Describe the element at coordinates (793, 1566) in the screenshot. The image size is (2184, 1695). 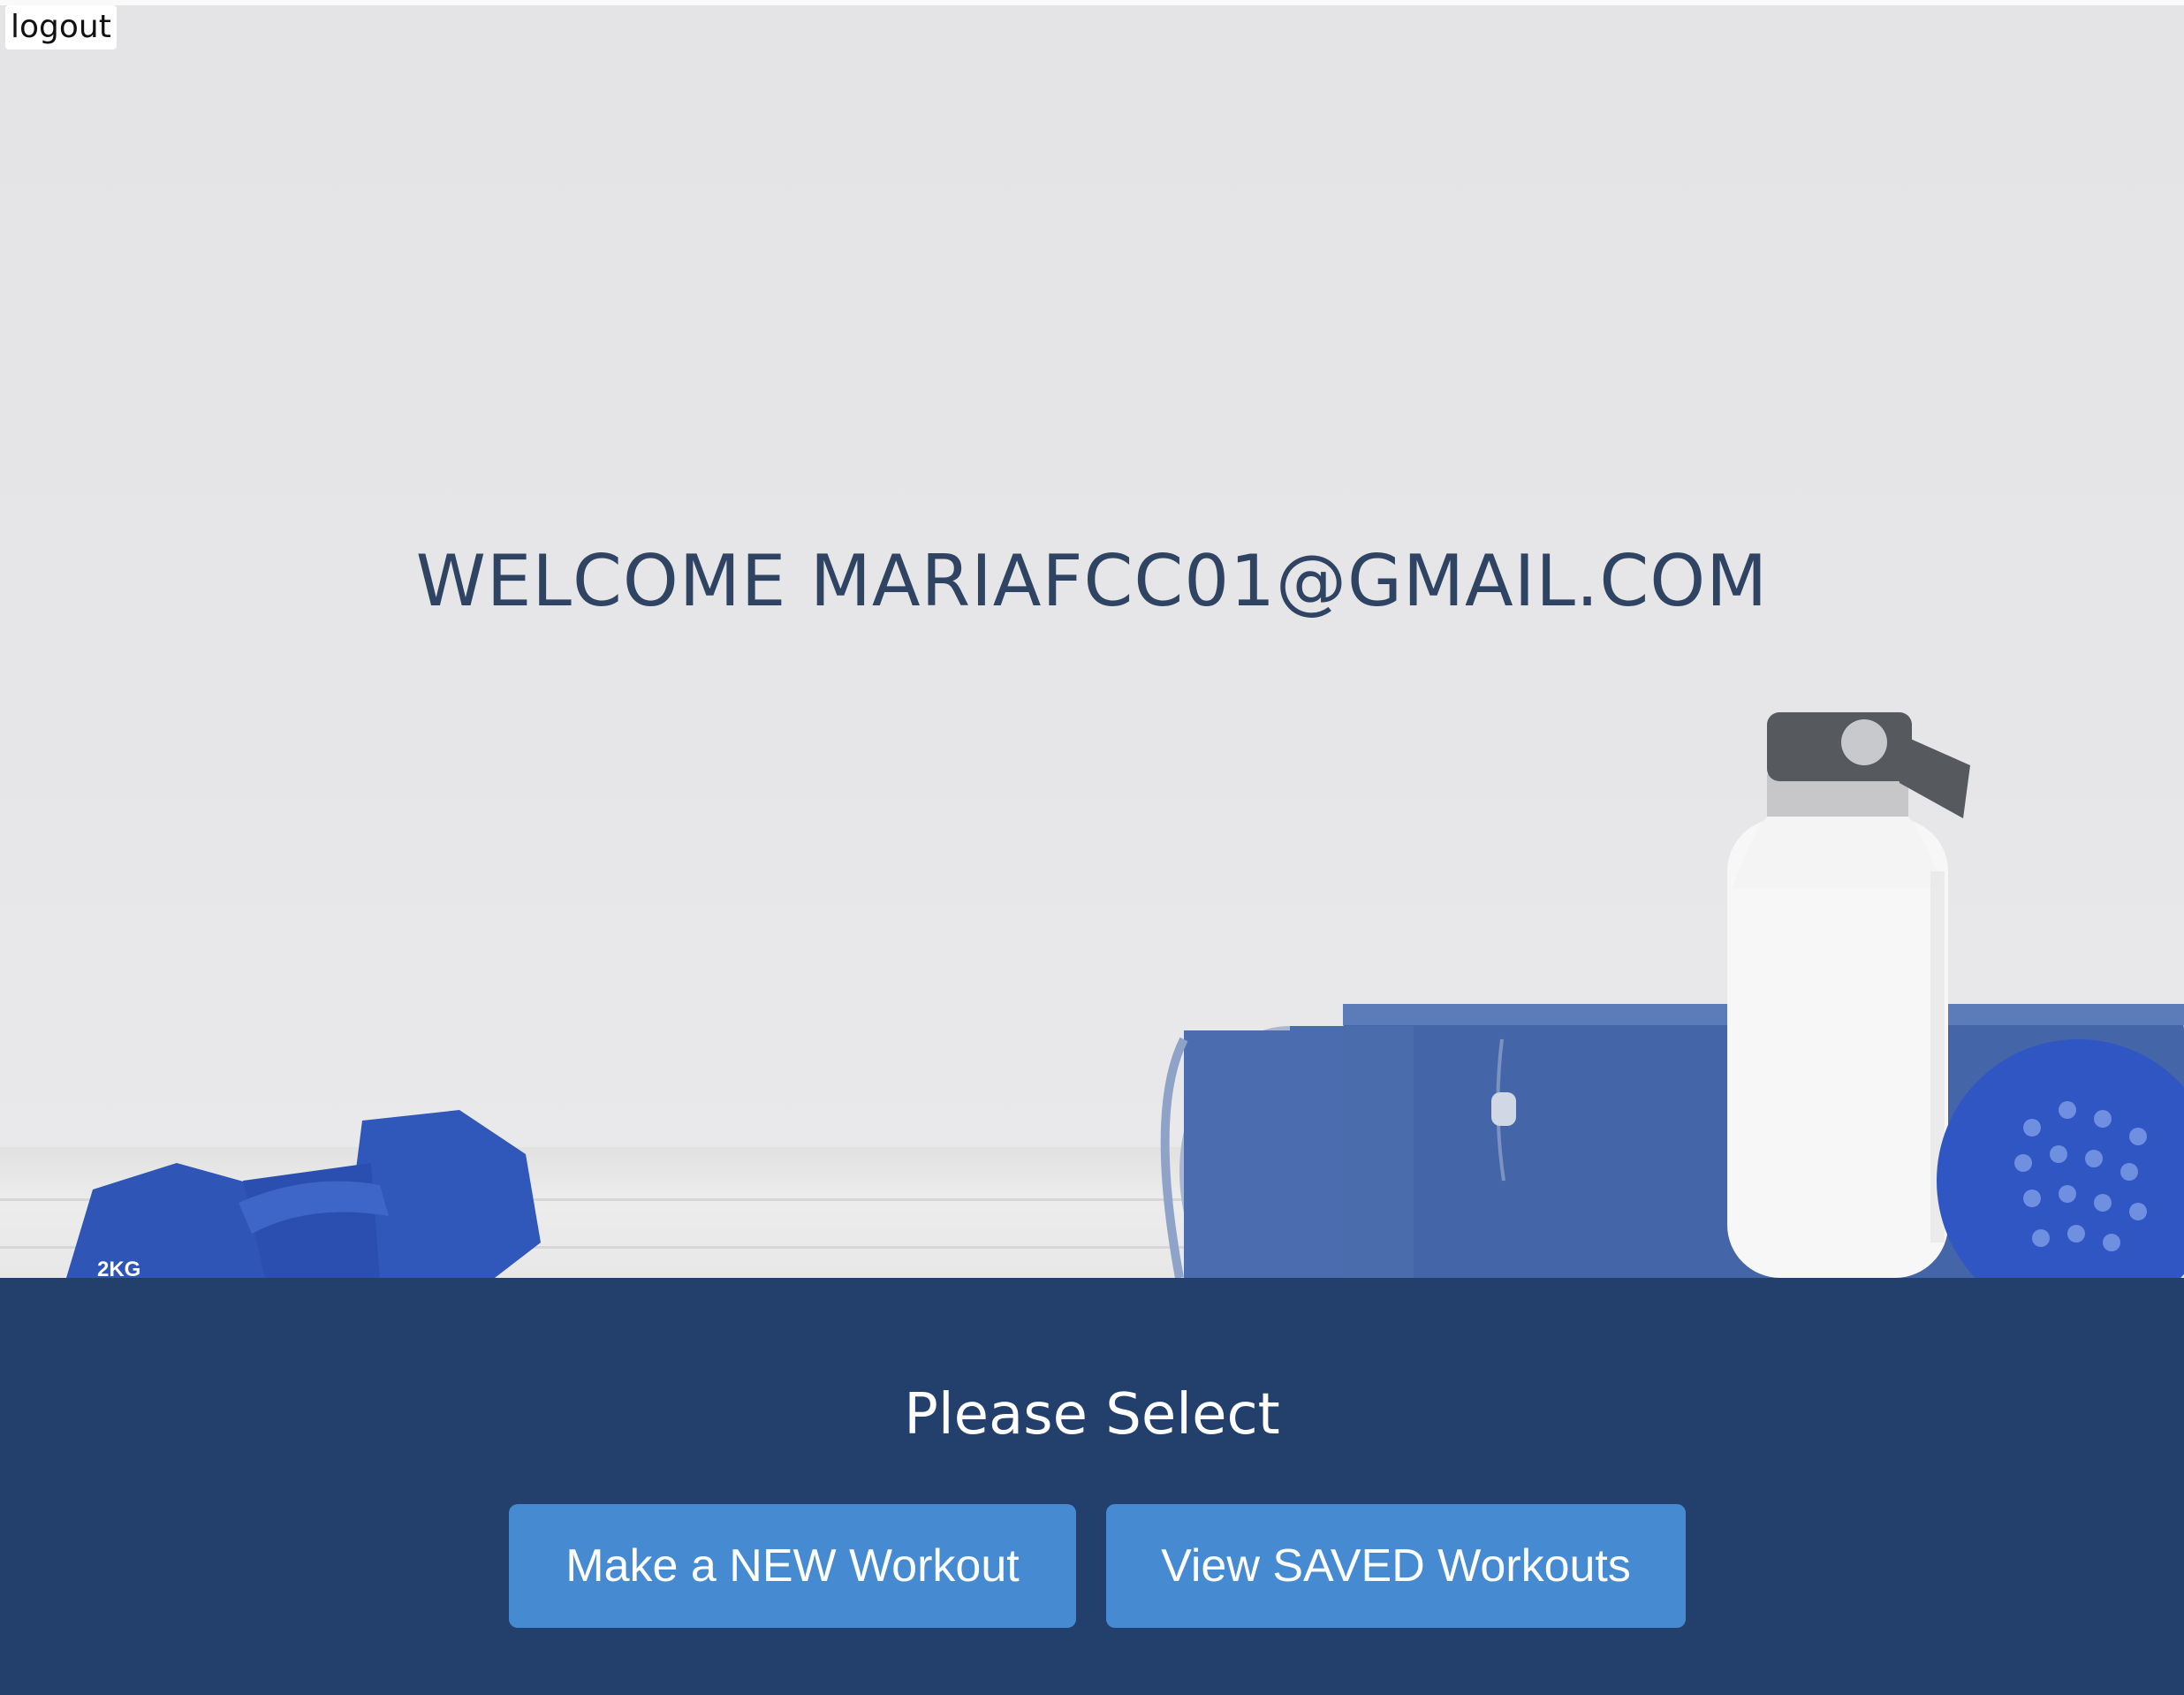
I see `make-new-workout-button: Make a NEW Workout` at that location.